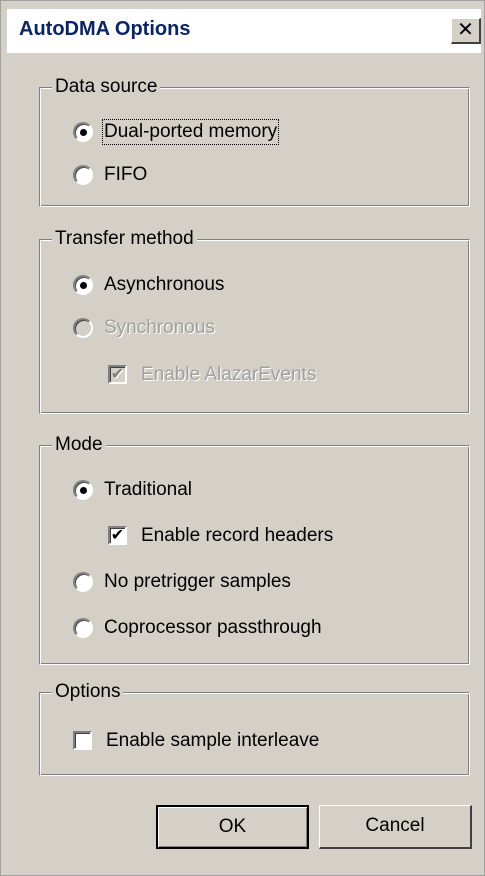  Describe the element at coordinates (164, 284) in the screenshot. I see `radio-label: Asynchronous` at that location.